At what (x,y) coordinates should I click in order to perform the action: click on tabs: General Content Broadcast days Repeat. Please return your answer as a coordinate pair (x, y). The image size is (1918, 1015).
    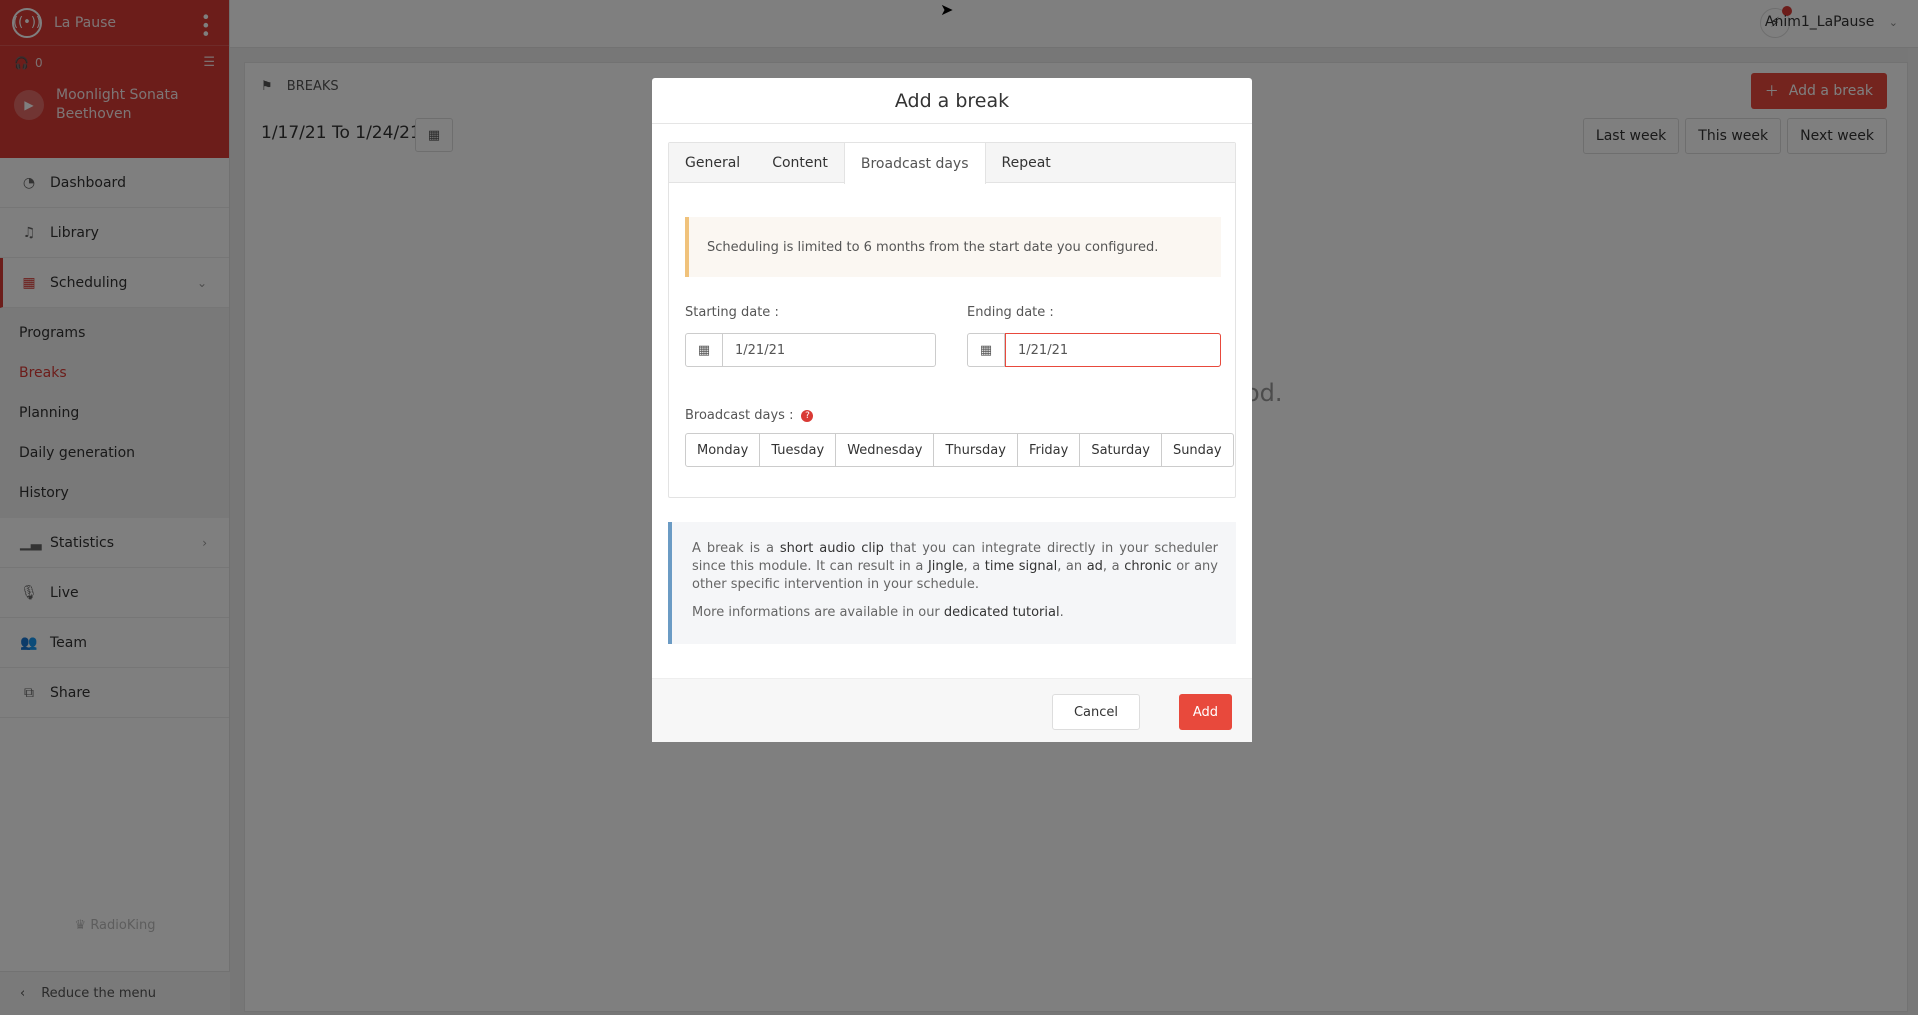
    Looking at the image, I should click on (952, 163).